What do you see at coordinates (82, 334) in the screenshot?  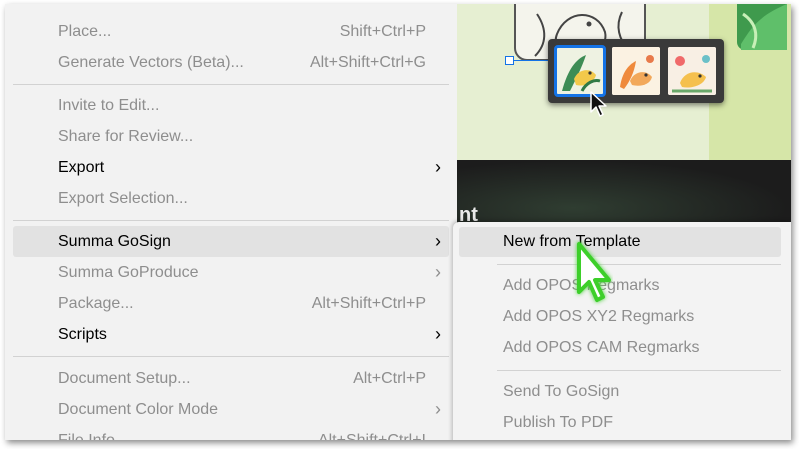 I see `menu-item-label: Scripts` at bounding box center [82, 334].